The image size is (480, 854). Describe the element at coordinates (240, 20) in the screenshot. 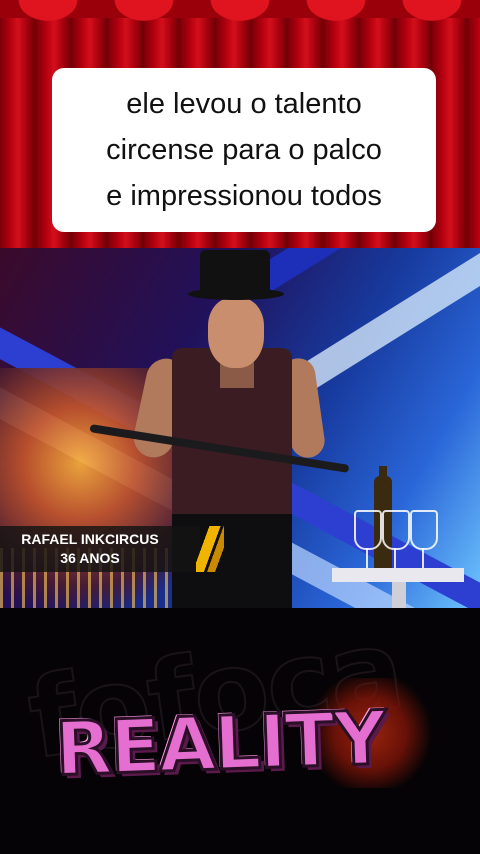

I see `curtain-valance-drape` at that location.